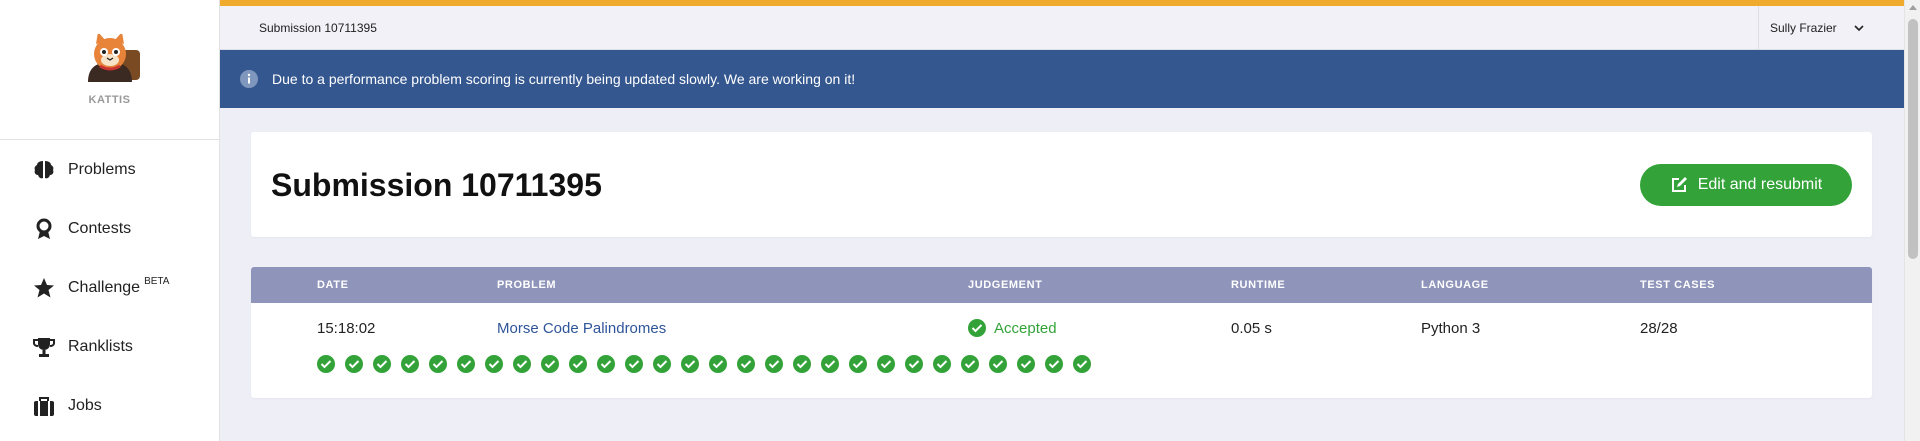 The width and height of the screenshot is (1920, 441). I want to click on edit-icon, so click(1679, 184).